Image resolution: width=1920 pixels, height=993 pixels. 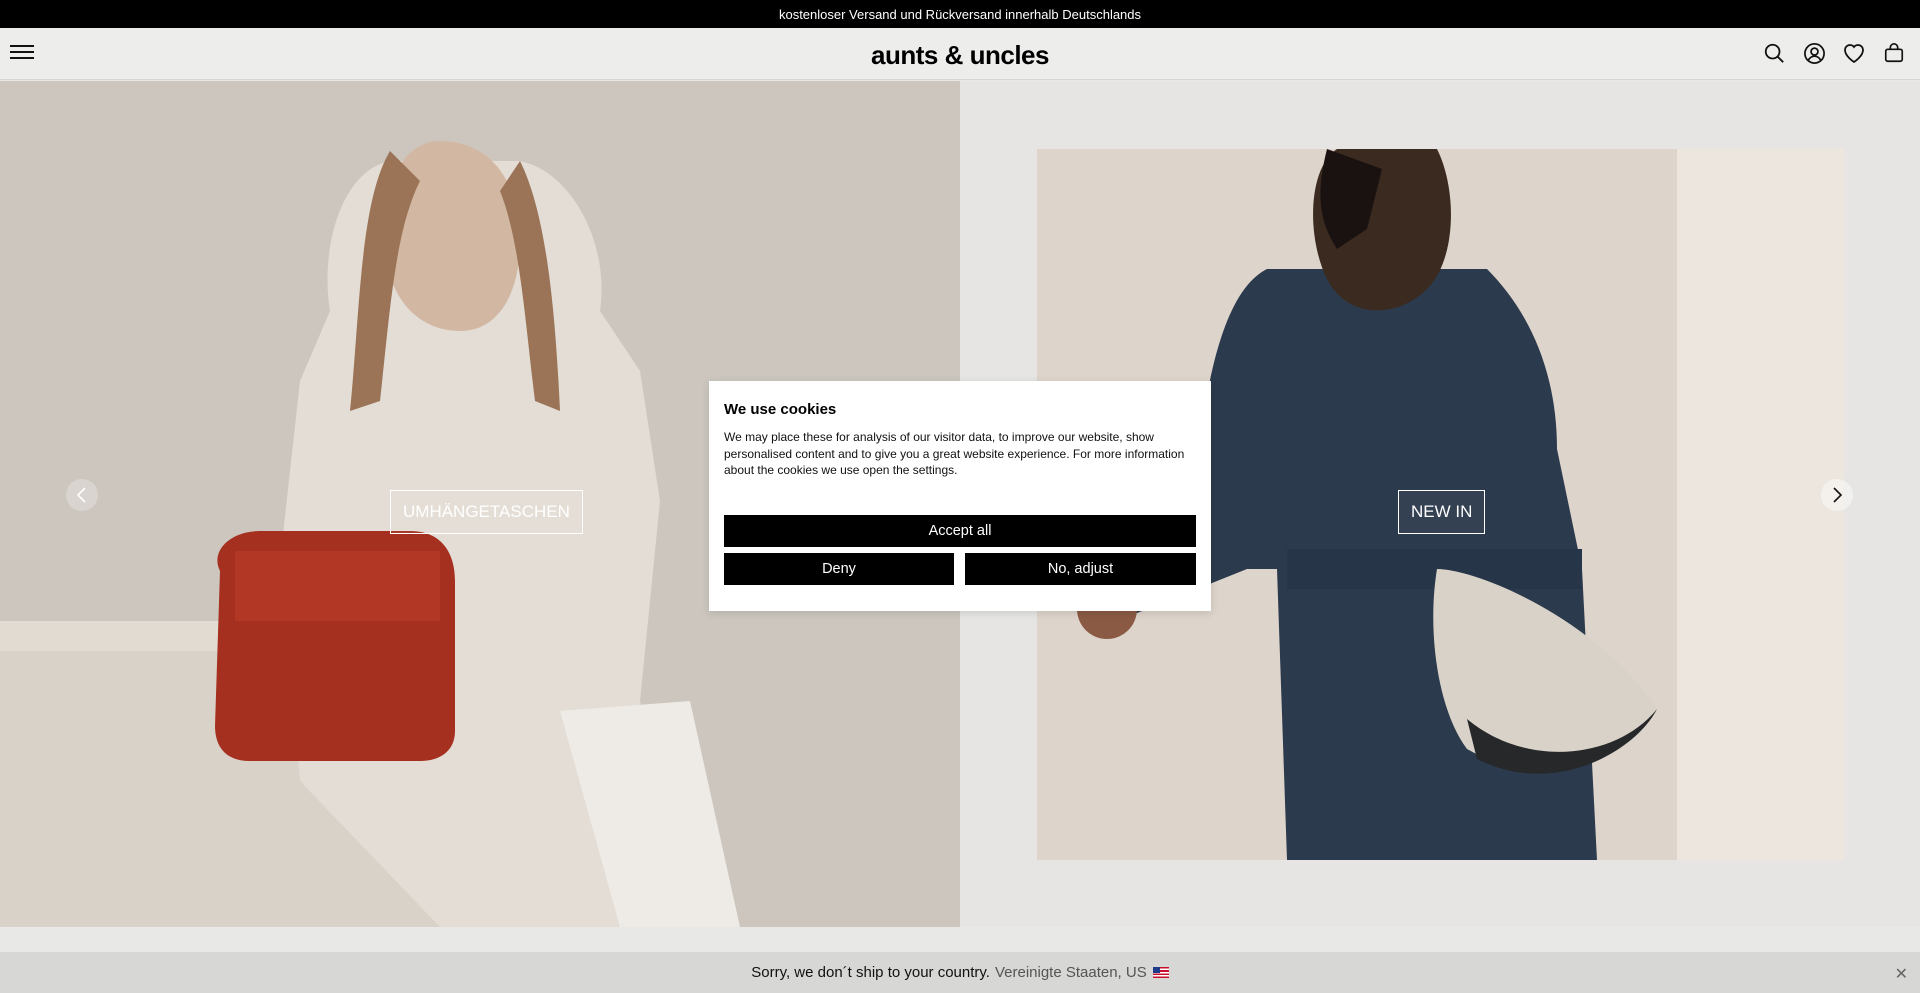 I want to click on site-header: aunts & uncles, so click(x=960, y=54).